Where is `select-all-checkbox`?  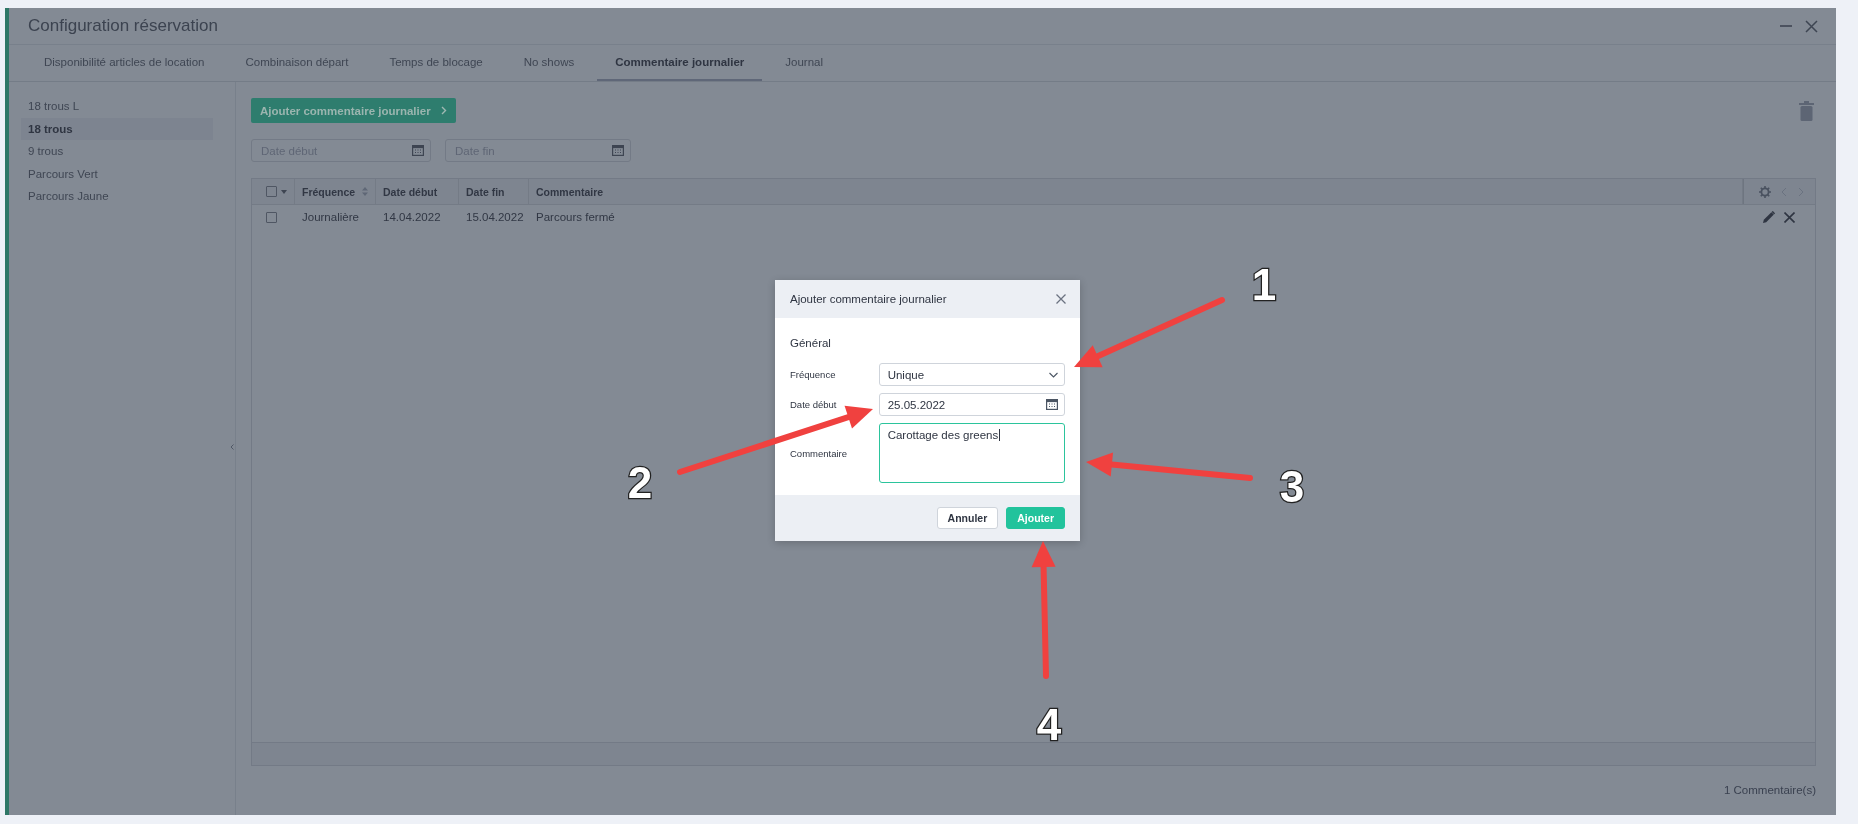 select-all-checkbox is located at coordinates (271, 191).